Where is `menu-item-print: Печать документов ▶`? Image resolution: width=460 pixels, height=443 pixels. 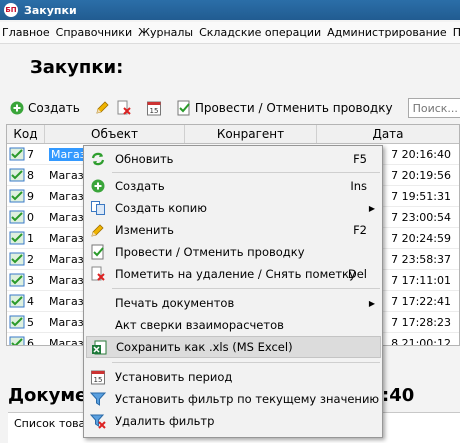
menu-item-print: Печать документов ▶ is located at coordinates (233, 303).